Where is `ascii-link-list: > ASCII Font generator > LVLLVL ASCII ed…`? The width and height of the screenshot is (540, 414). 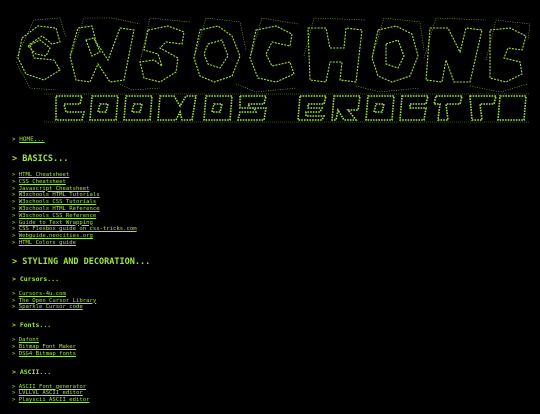 ascii-link-list: > ASCII Font generator > LVLLVL ASCII ed… is located at coordinates (272, 394).